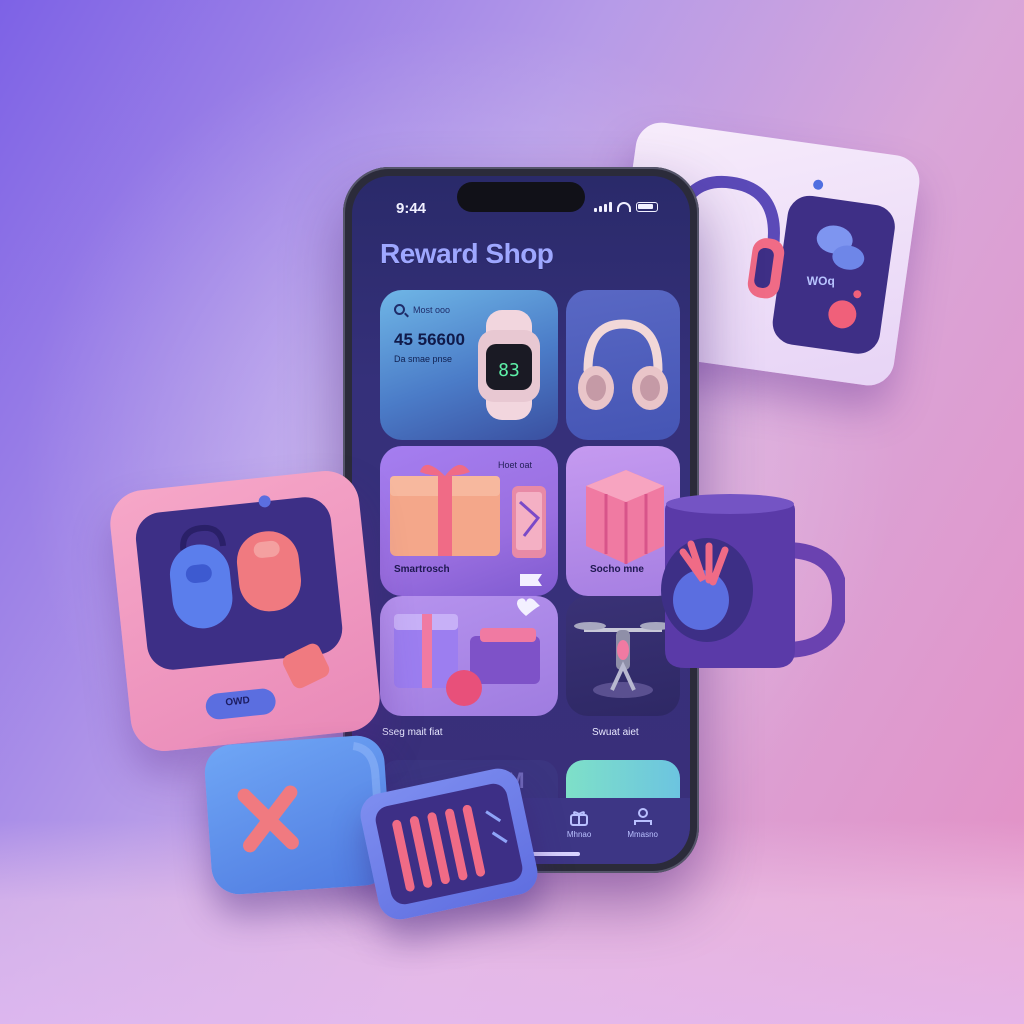 This screenshot has width=1024, height=1024. I want to click on tab-label: Mmasno, so click(642, 834).